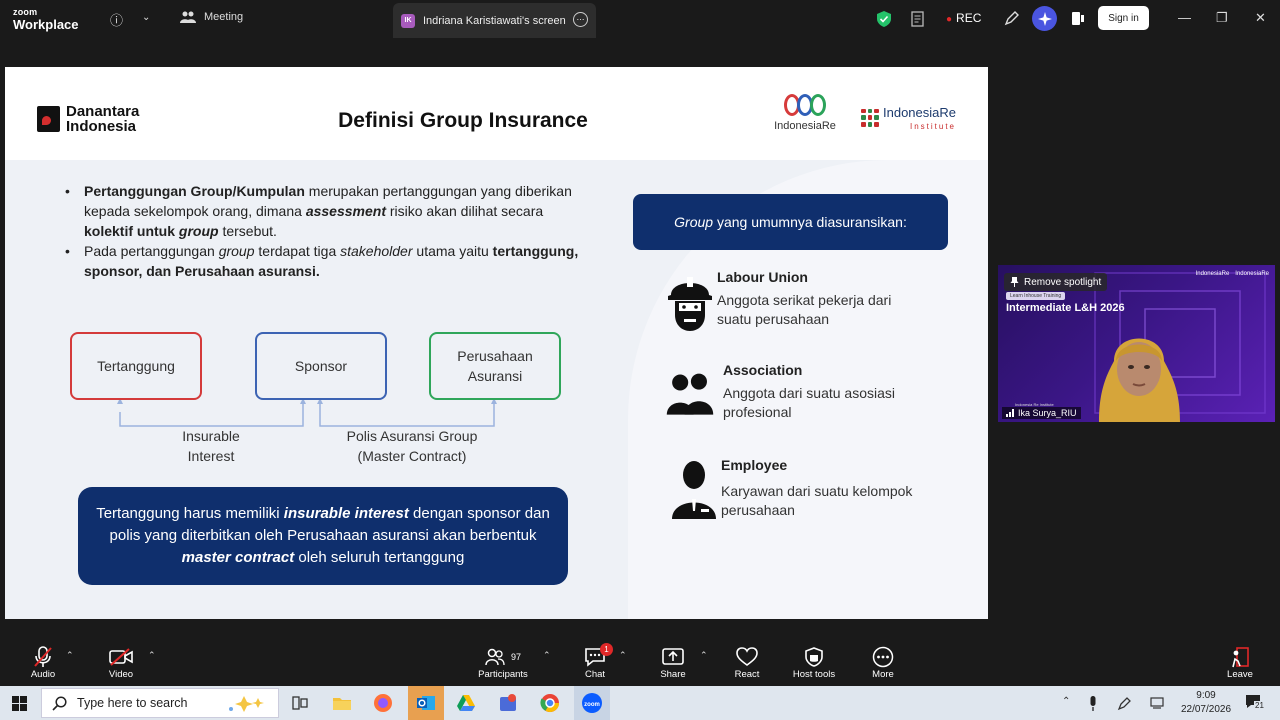 The image size is (1280, 720). What do you see at coordinates (918, 19) in the screenshot?
I see `notes-icon` at bounding box center [918, 19].